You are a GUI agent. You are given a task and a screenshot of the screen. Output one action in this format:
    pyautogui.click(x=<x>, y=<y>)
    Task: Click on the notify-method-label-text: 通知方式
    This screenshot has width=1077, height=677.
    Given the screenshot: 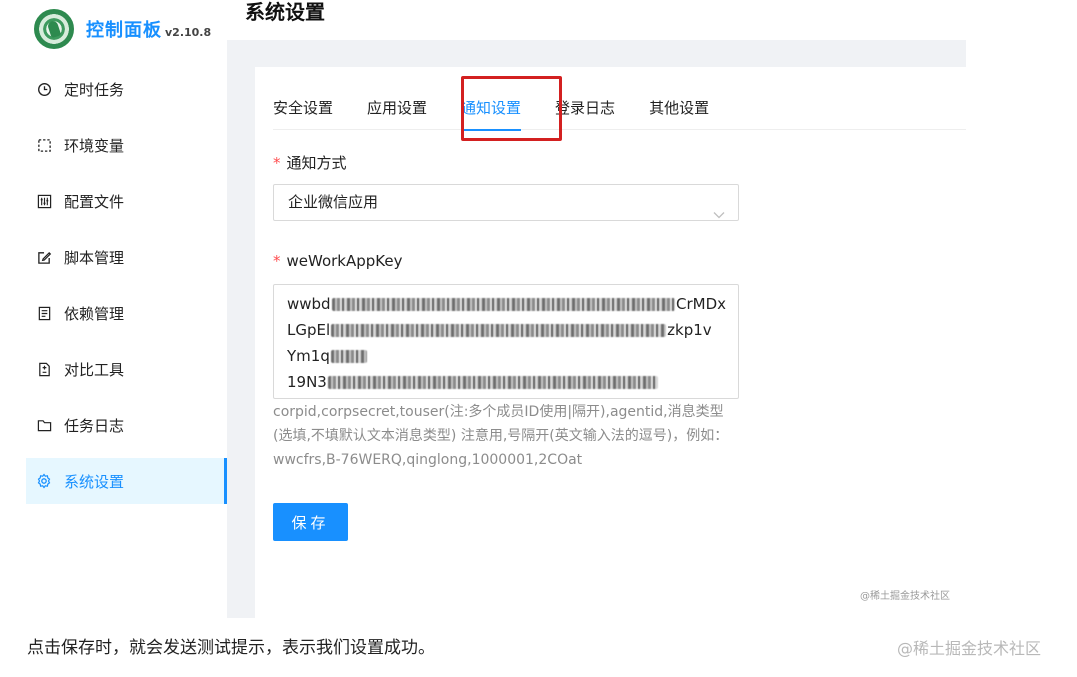 What is the action you would take?
    pyautogui.click(x=316, y=163)
    